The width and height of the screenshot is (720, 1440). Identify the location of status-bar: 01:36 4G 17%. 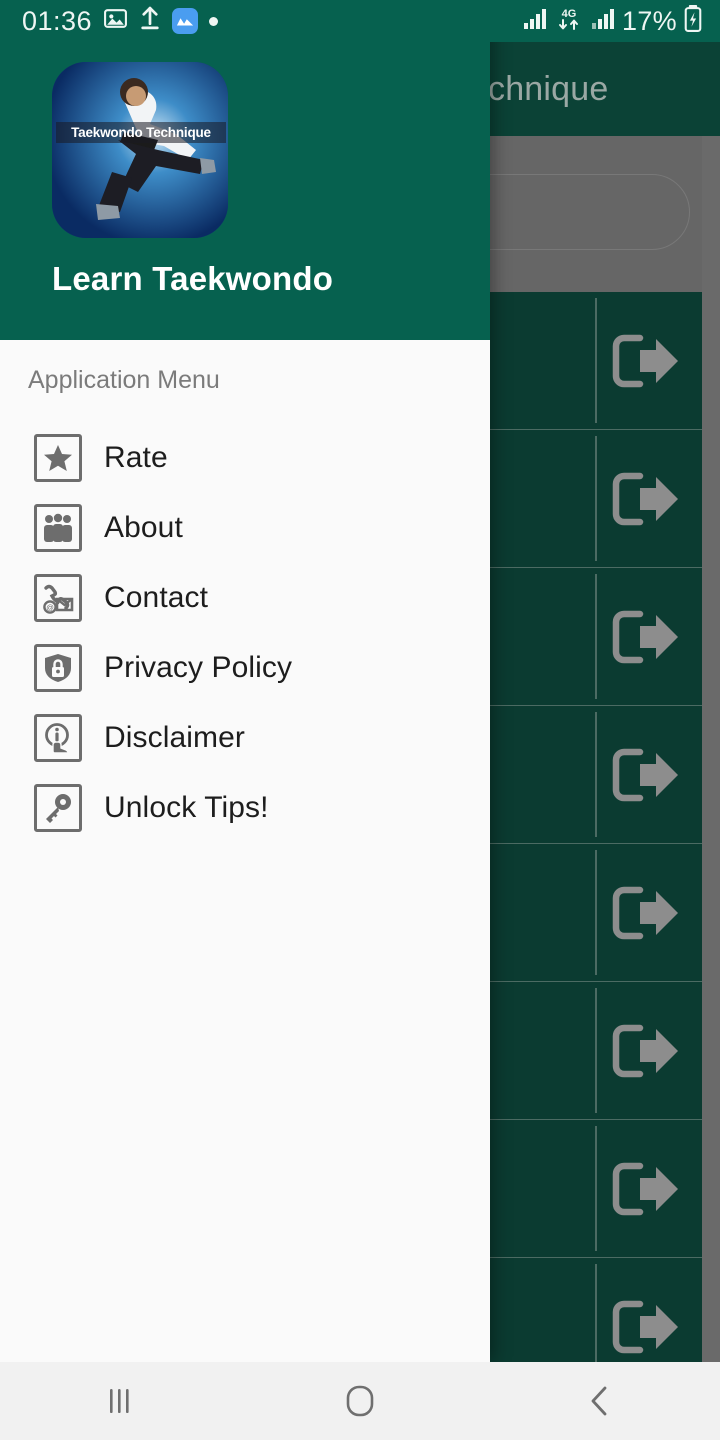
(360, 21).